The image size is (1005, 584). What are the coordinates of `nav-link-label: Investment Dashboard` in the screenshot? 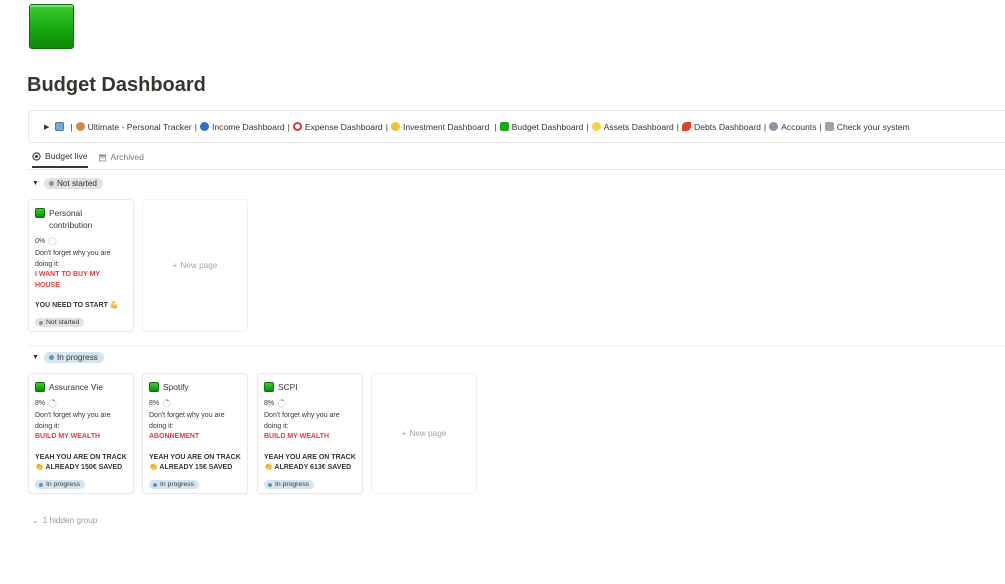 It's located at (446, 126).